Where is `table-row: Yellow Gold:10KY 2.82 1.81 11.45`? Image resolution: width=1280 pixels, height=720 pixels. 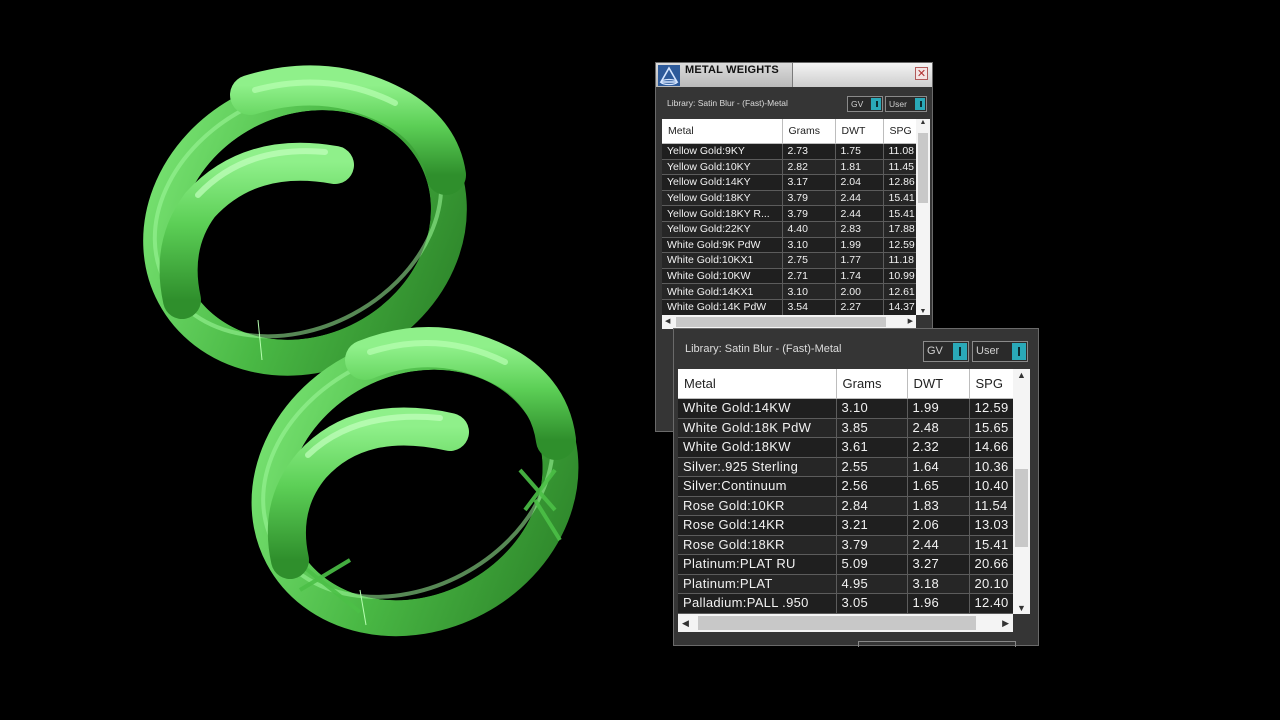 table-row: Yellow Gold:10KY 2.82 1.81 11.45 is located at coordinates (789, 167).